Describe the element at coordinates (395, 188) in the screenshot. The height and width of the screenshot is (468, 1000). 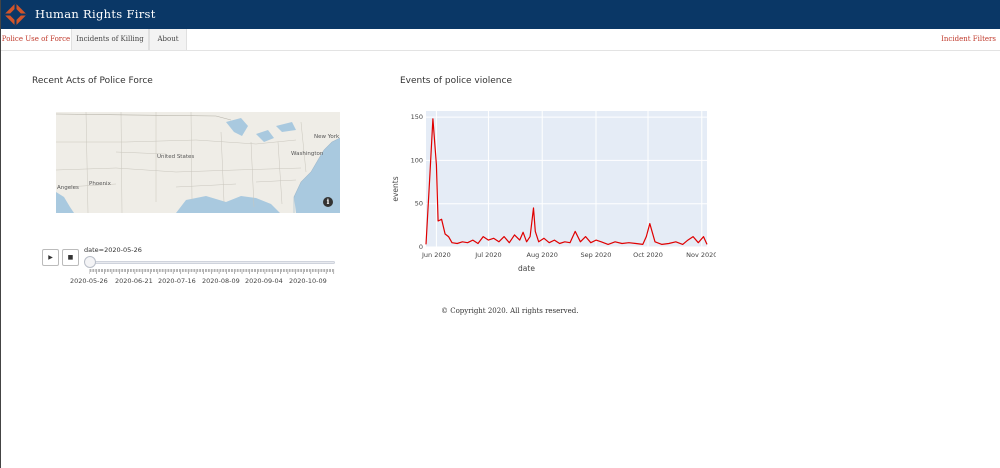
I see `y-axis-title: events` at that location.